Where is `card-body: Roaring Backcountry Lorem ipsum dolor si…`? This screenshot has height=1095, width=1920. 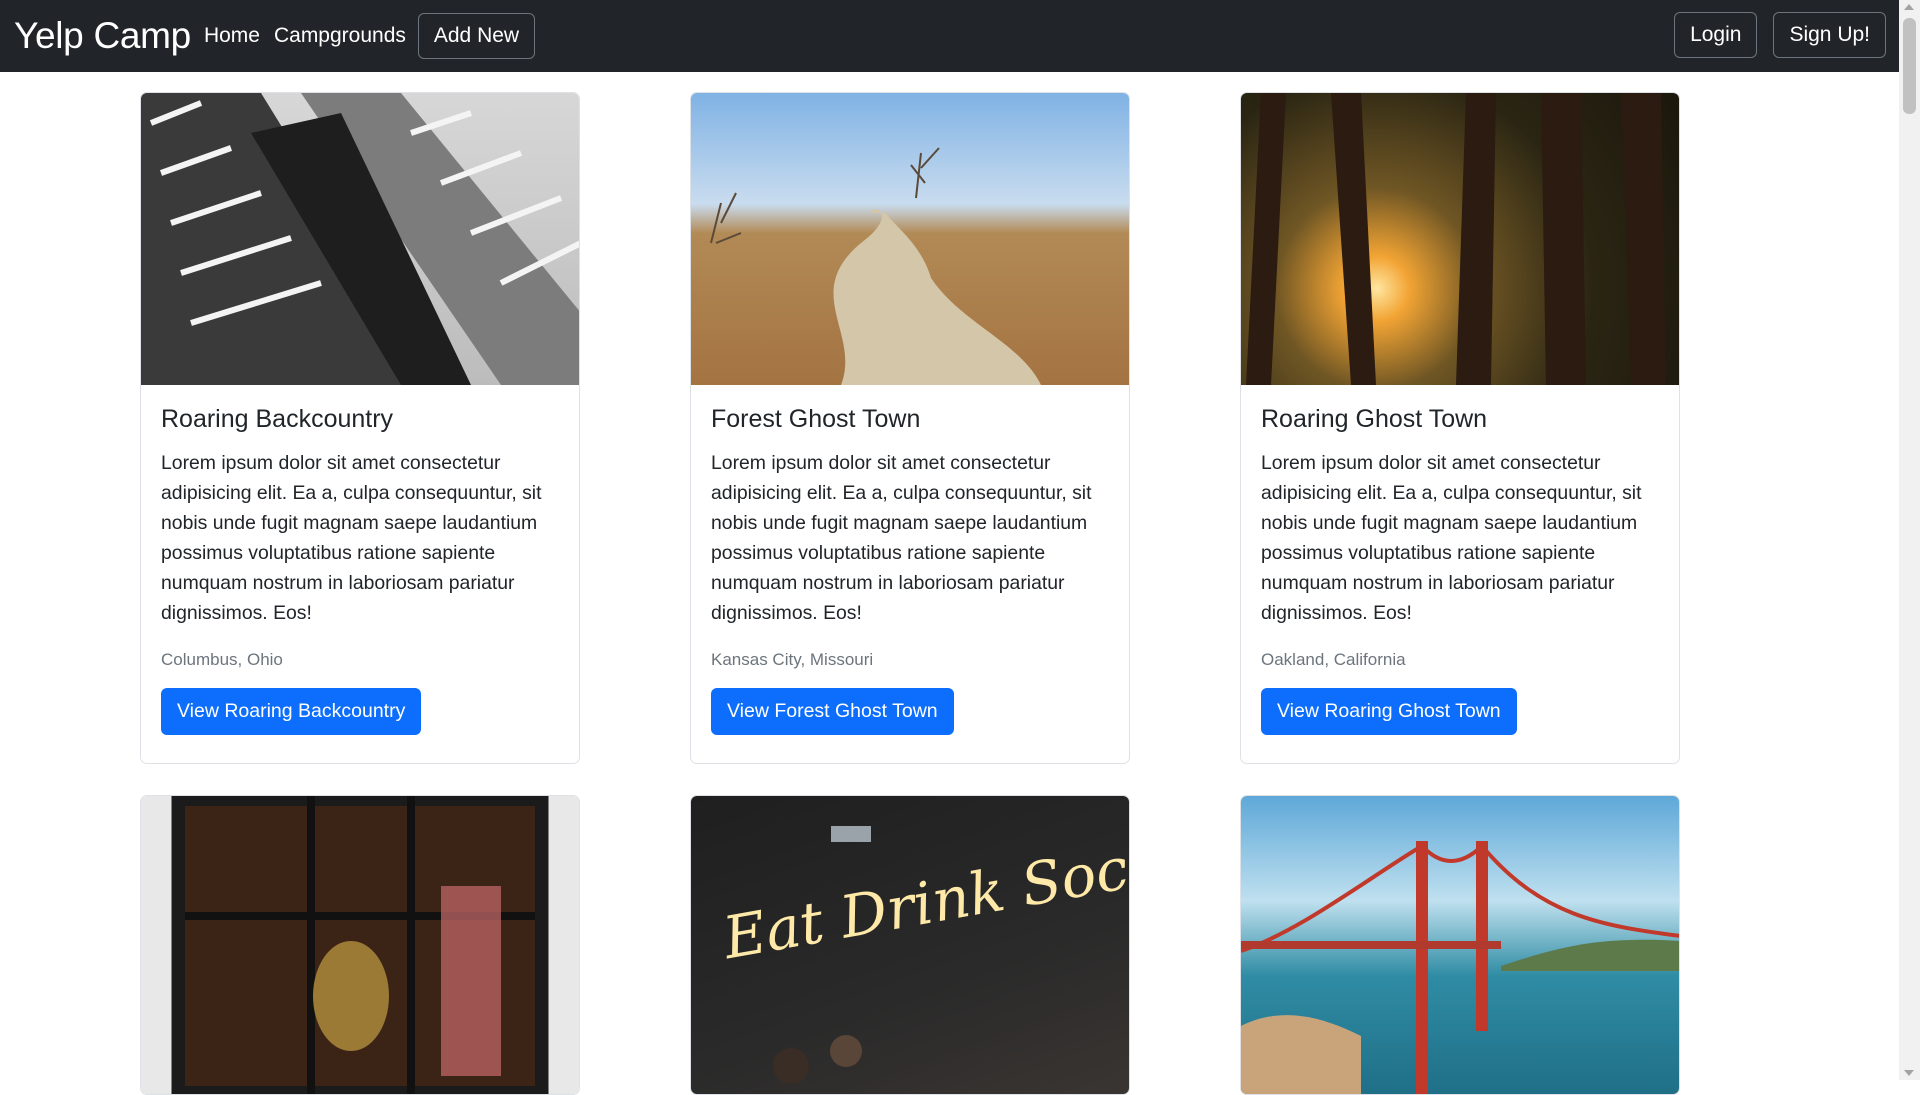 card-body: Roaring Backcountry Lorem ipsum dolor si… is located at coordinates (360, 570).